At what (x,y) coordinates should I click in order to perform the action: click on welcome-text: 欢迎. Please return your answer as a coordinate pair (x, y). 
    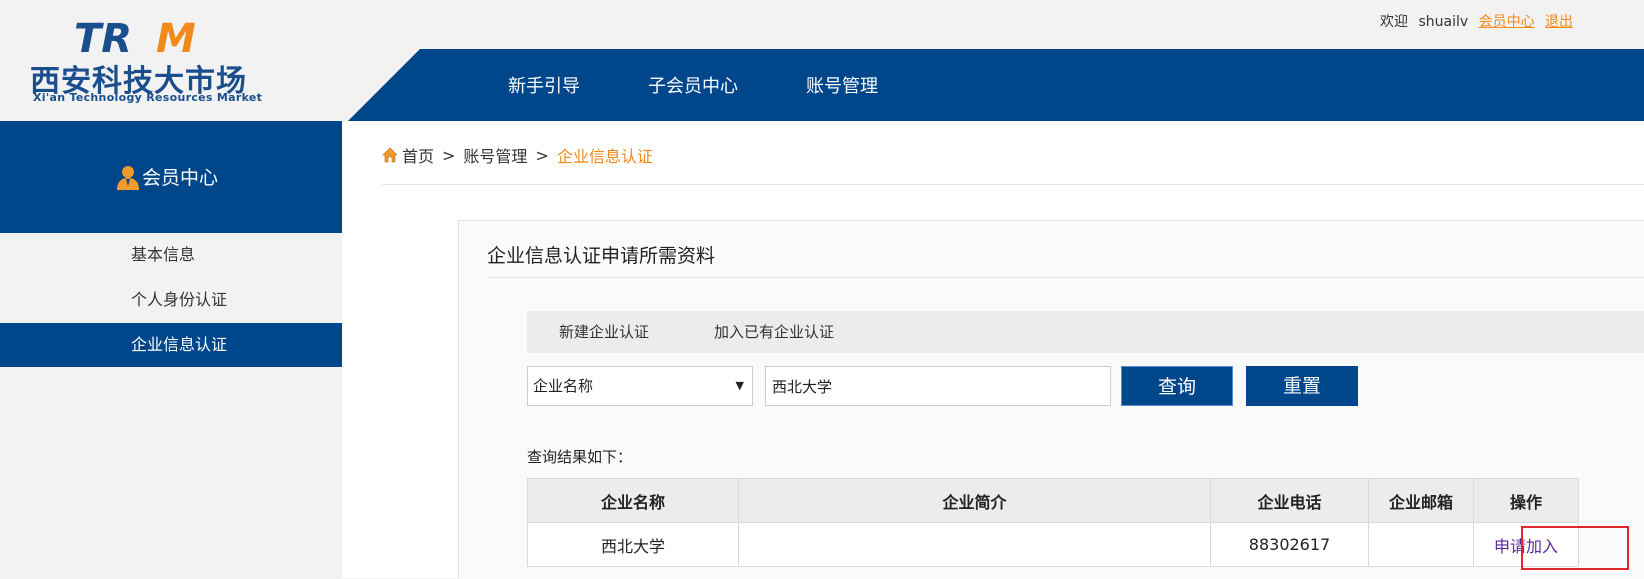
    Looking at the image, I should click on (1394, 22).